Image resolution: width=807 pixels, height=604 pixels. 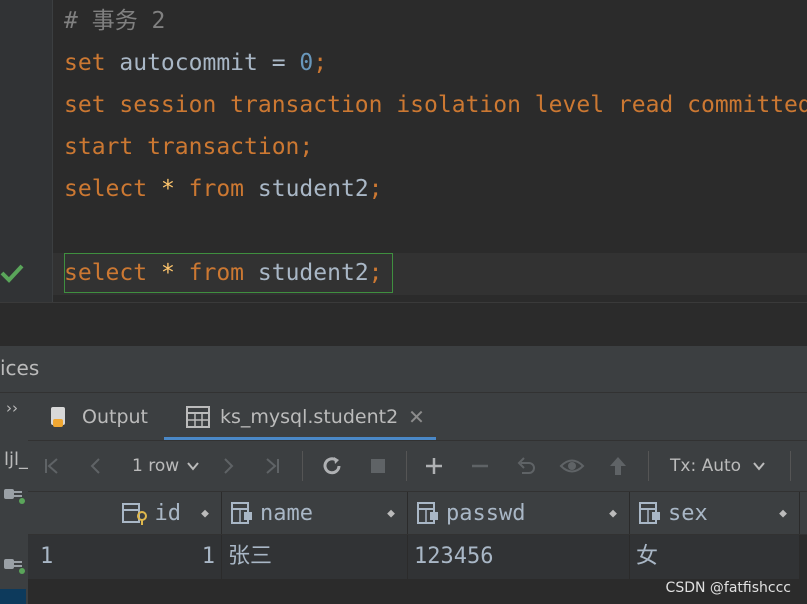 I want to click on active-tab-indicator, so click(x=300, y=438).